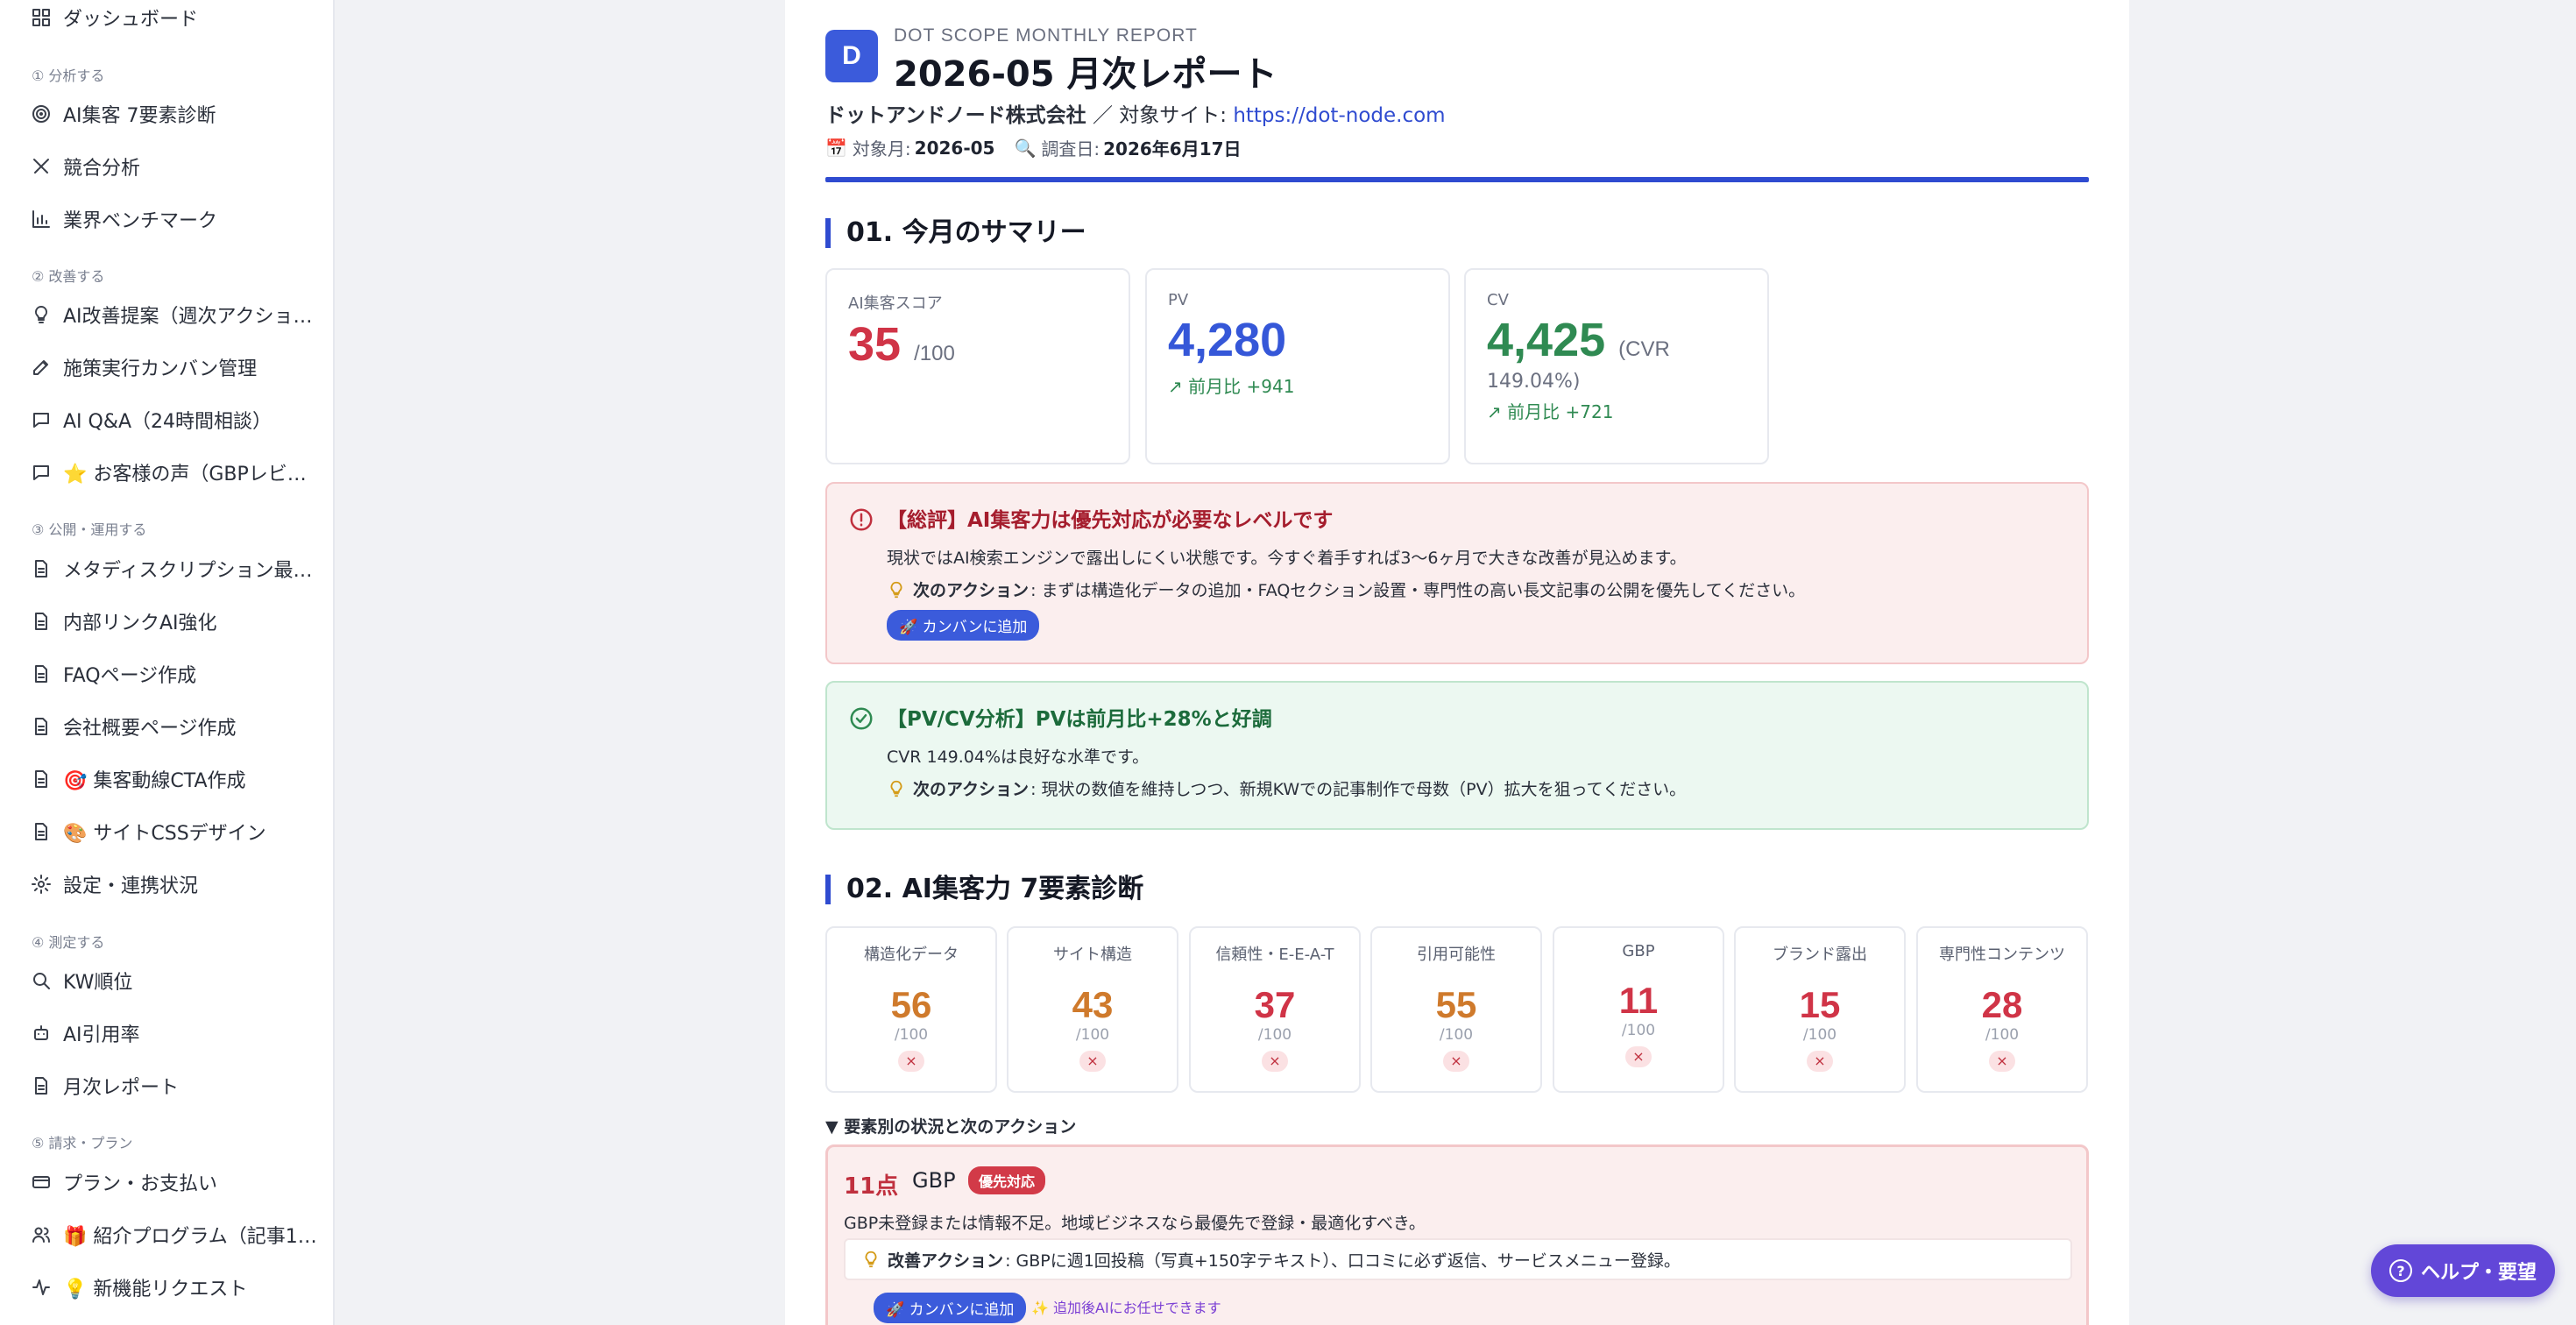 The height and width of the screenshot is (1325, 2576). What do you see at coordinates (1126, 1308) in the screenshot?
I see `ai-auto-note: ✨ 追加後AIにお任せできます` at bounding box center [1126, 1308].